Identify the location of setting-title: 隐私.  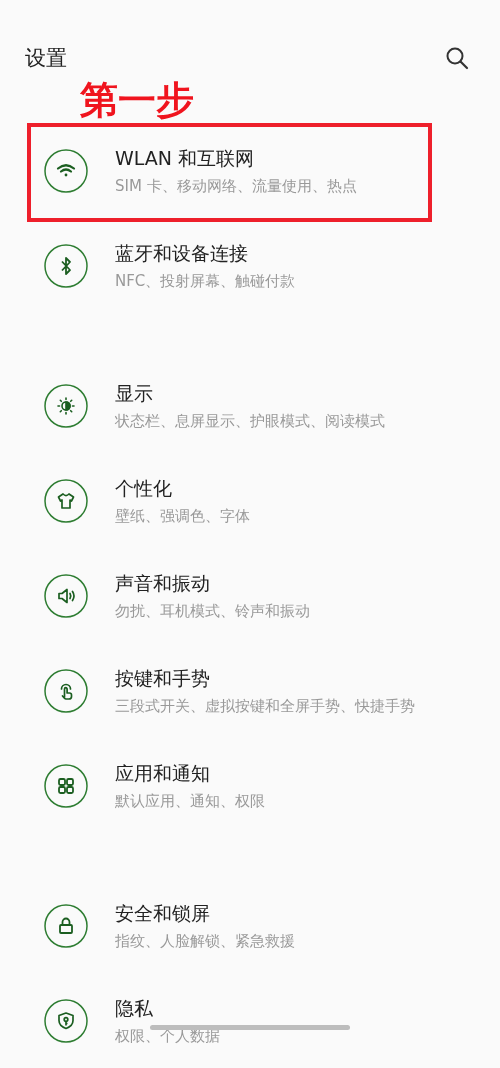
(167, 1007).